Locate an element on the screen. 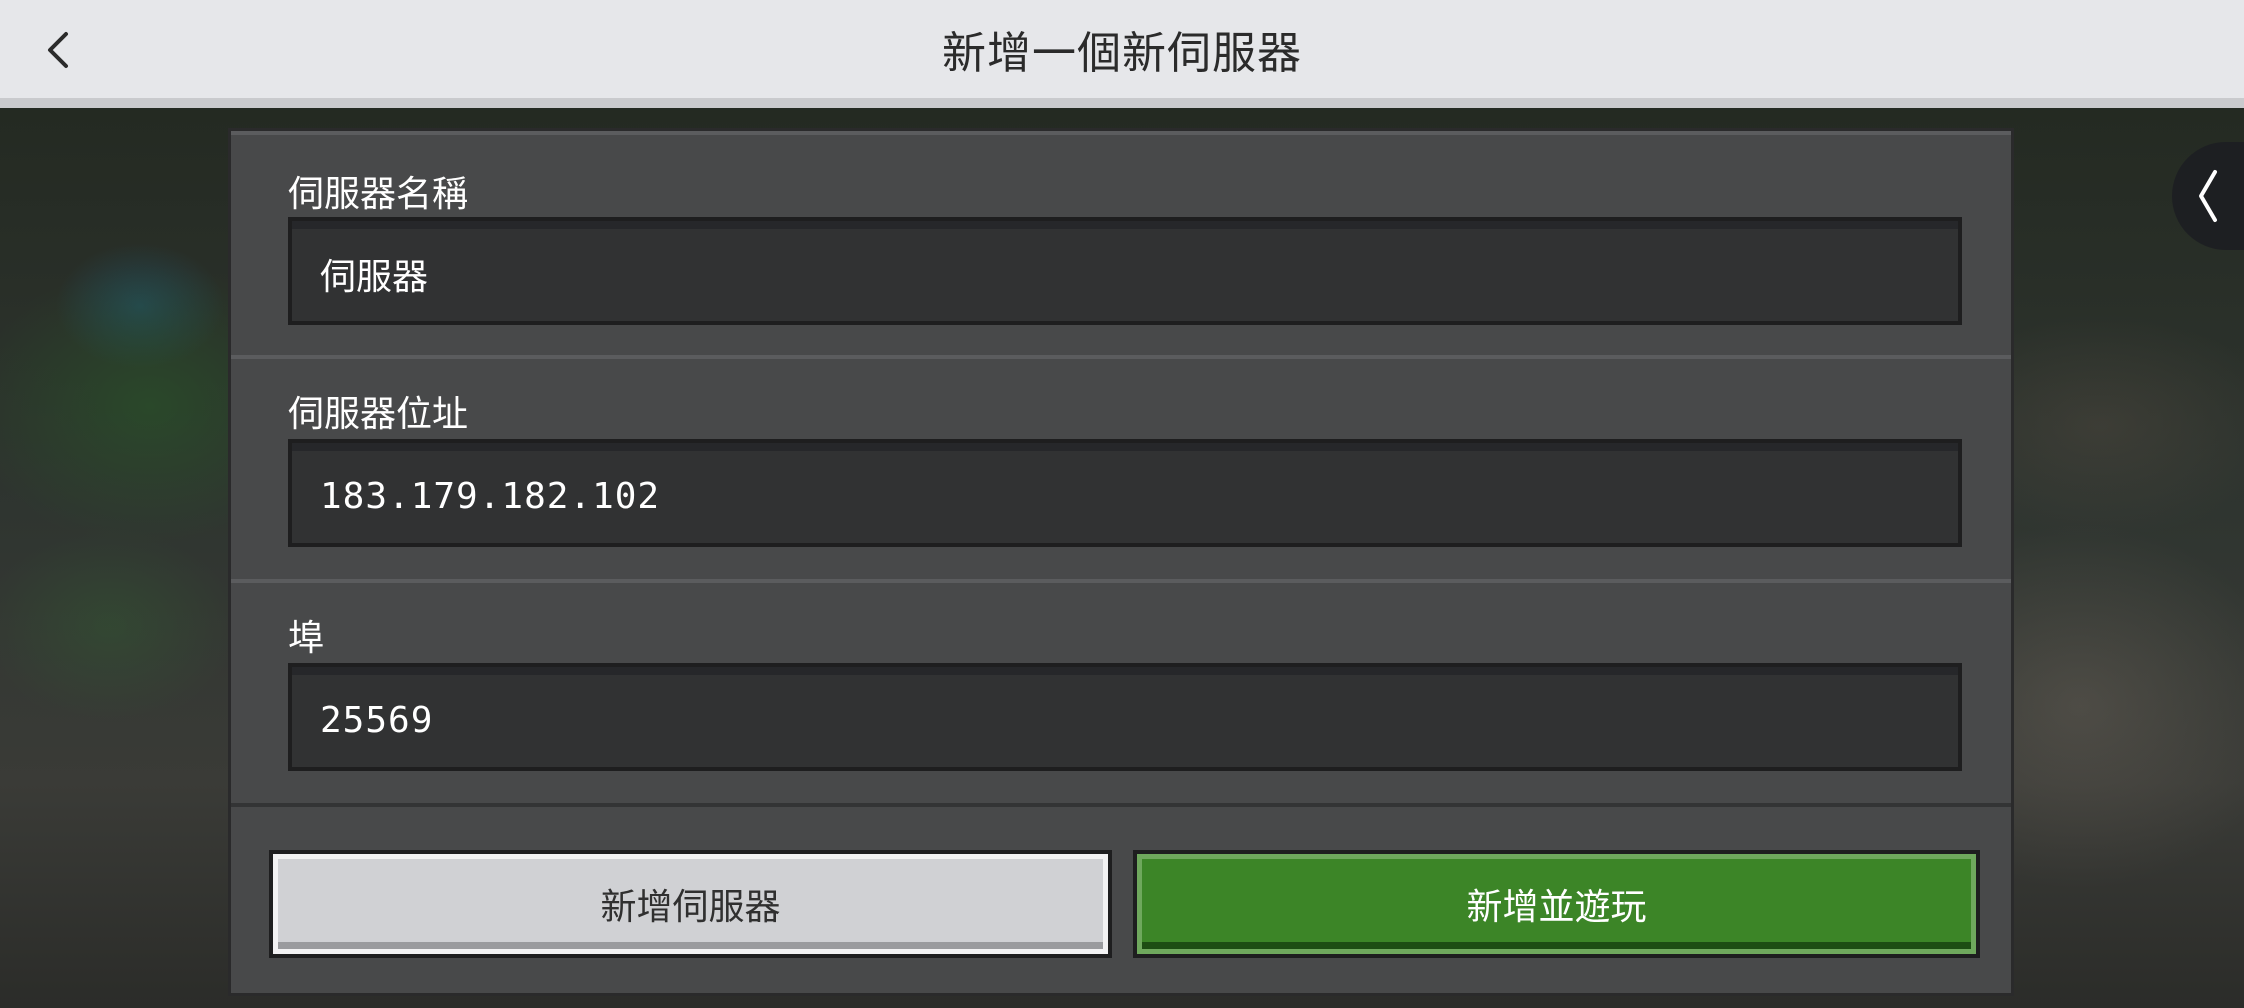 The height and width of the screenshot is (1008, 2244). server-address-value: 183.179.182.102 is located at coordinates (490, 496).